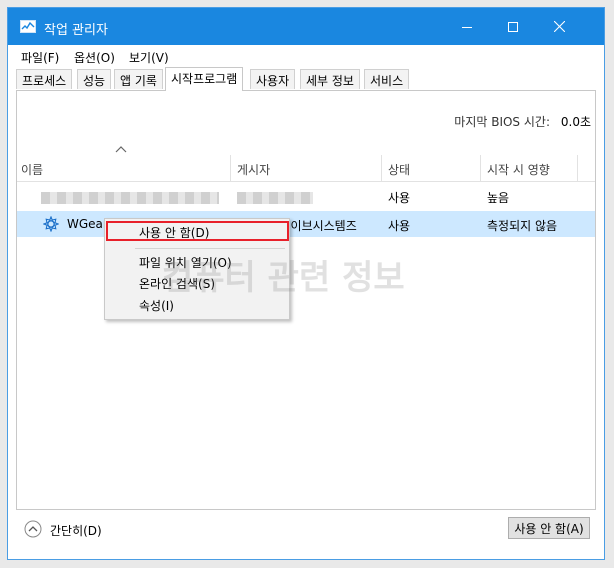  Describe the element at coordinates (522, 226) in the screenshot. I see `row-impact: 측정되지 않음` at that location.